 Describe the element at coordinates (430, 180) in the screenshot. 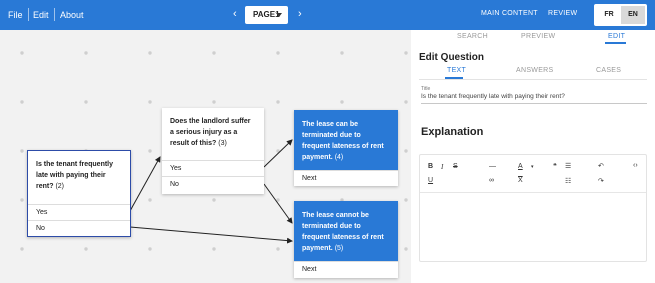

I see `underline-icon: U` at that location.